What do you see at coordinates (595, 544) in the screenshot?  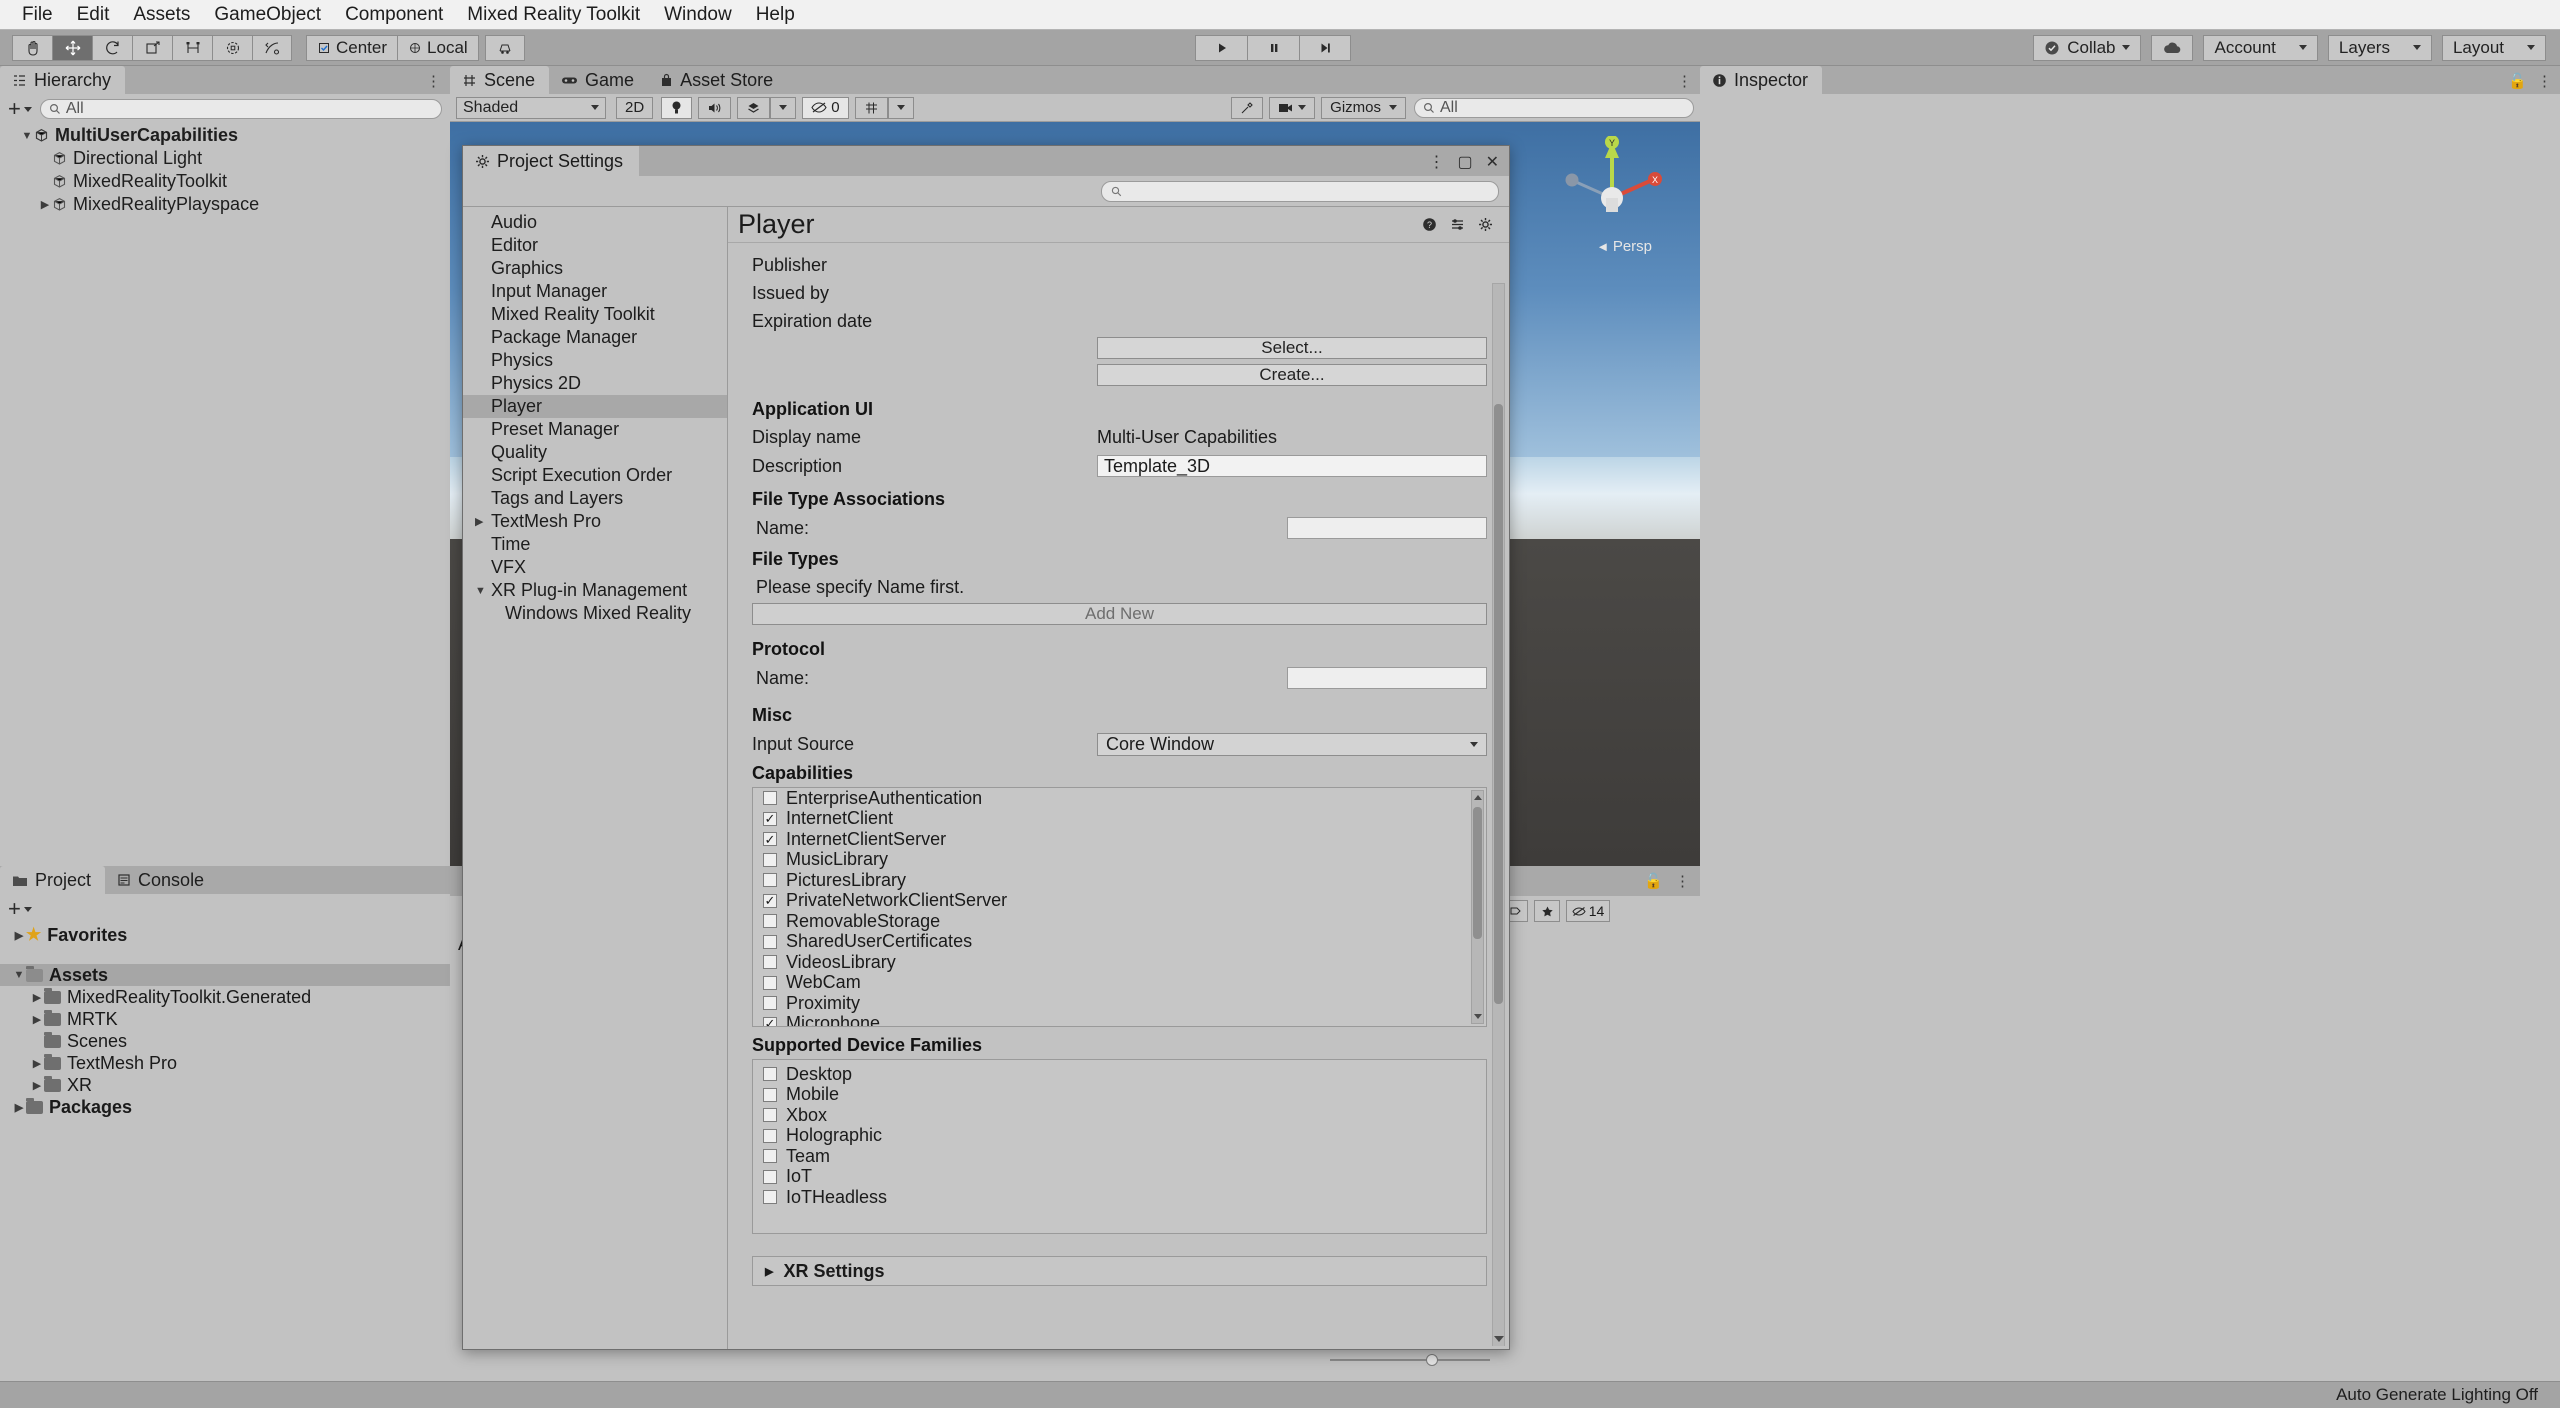 I see `settings-nav-time: Time` at bounding box center [595, 544].